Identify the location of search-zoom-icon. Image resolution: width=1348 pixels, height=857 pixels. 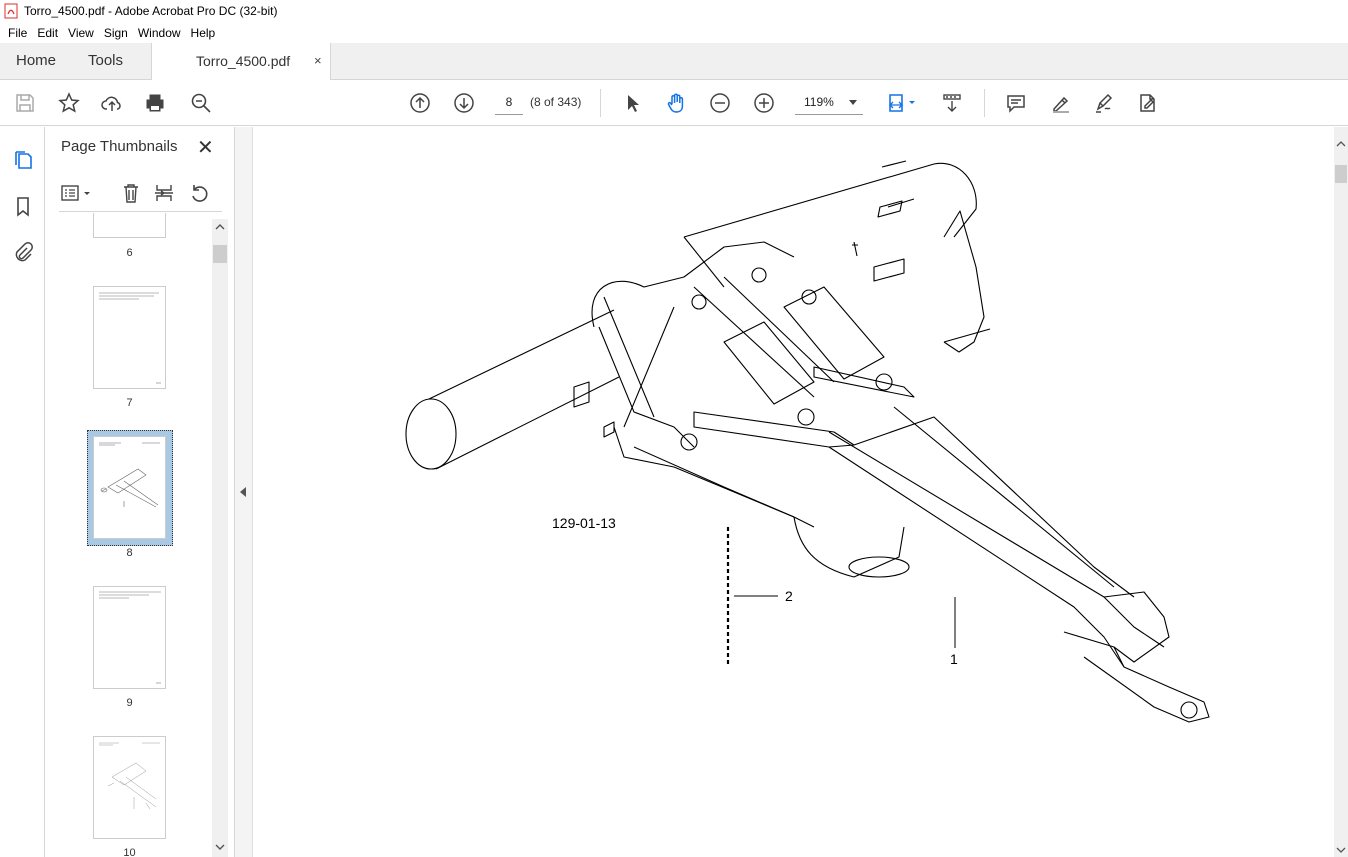
(201, 103).